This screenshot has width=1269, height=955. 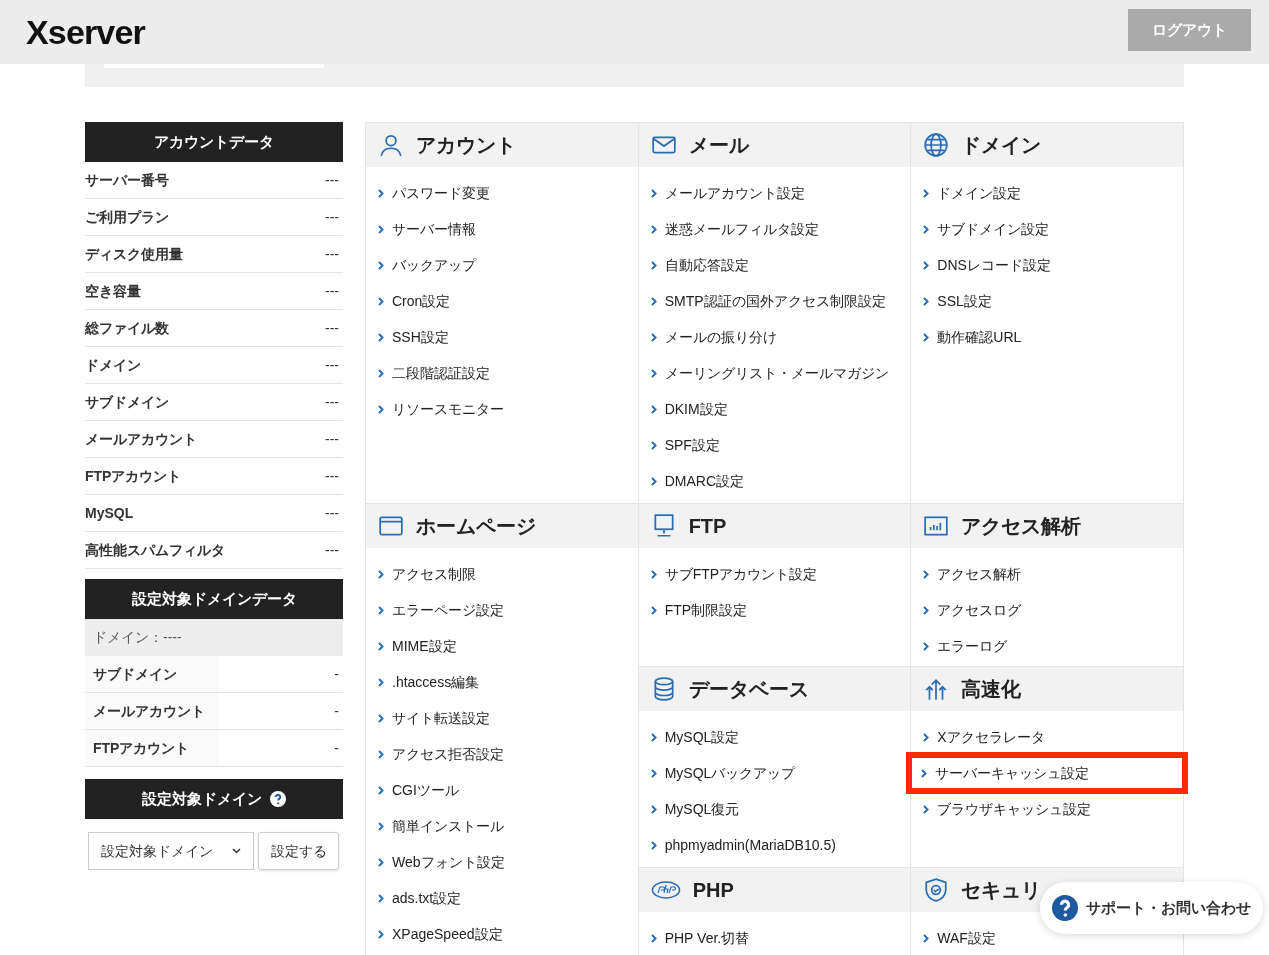 I want to click on menu-link: MySQL設定, so click(x=695, y=737).